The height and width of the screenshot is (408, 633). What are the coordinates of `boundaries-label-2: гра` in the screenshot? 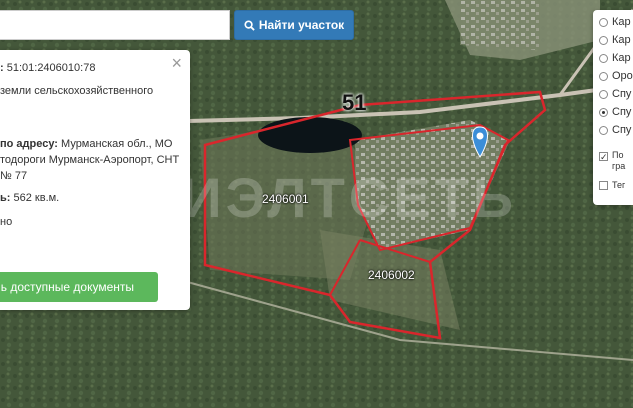 It's located at (619, 166).